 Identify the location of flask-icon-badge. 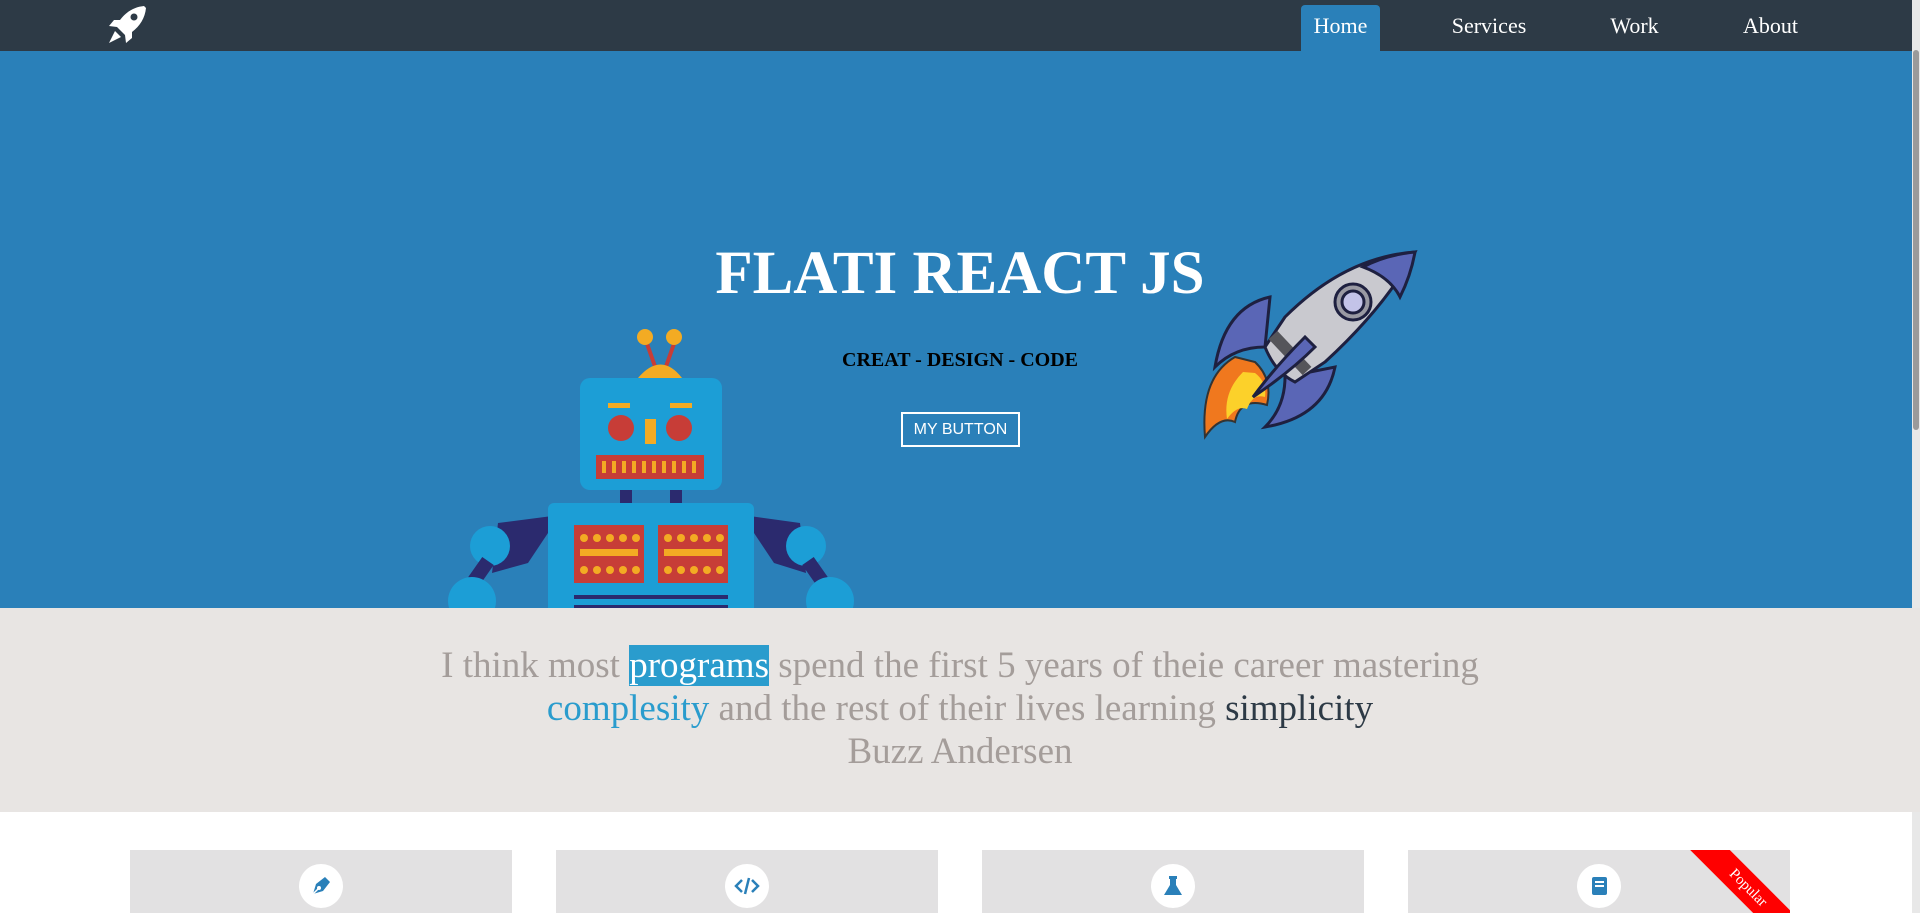
(1173, 886).